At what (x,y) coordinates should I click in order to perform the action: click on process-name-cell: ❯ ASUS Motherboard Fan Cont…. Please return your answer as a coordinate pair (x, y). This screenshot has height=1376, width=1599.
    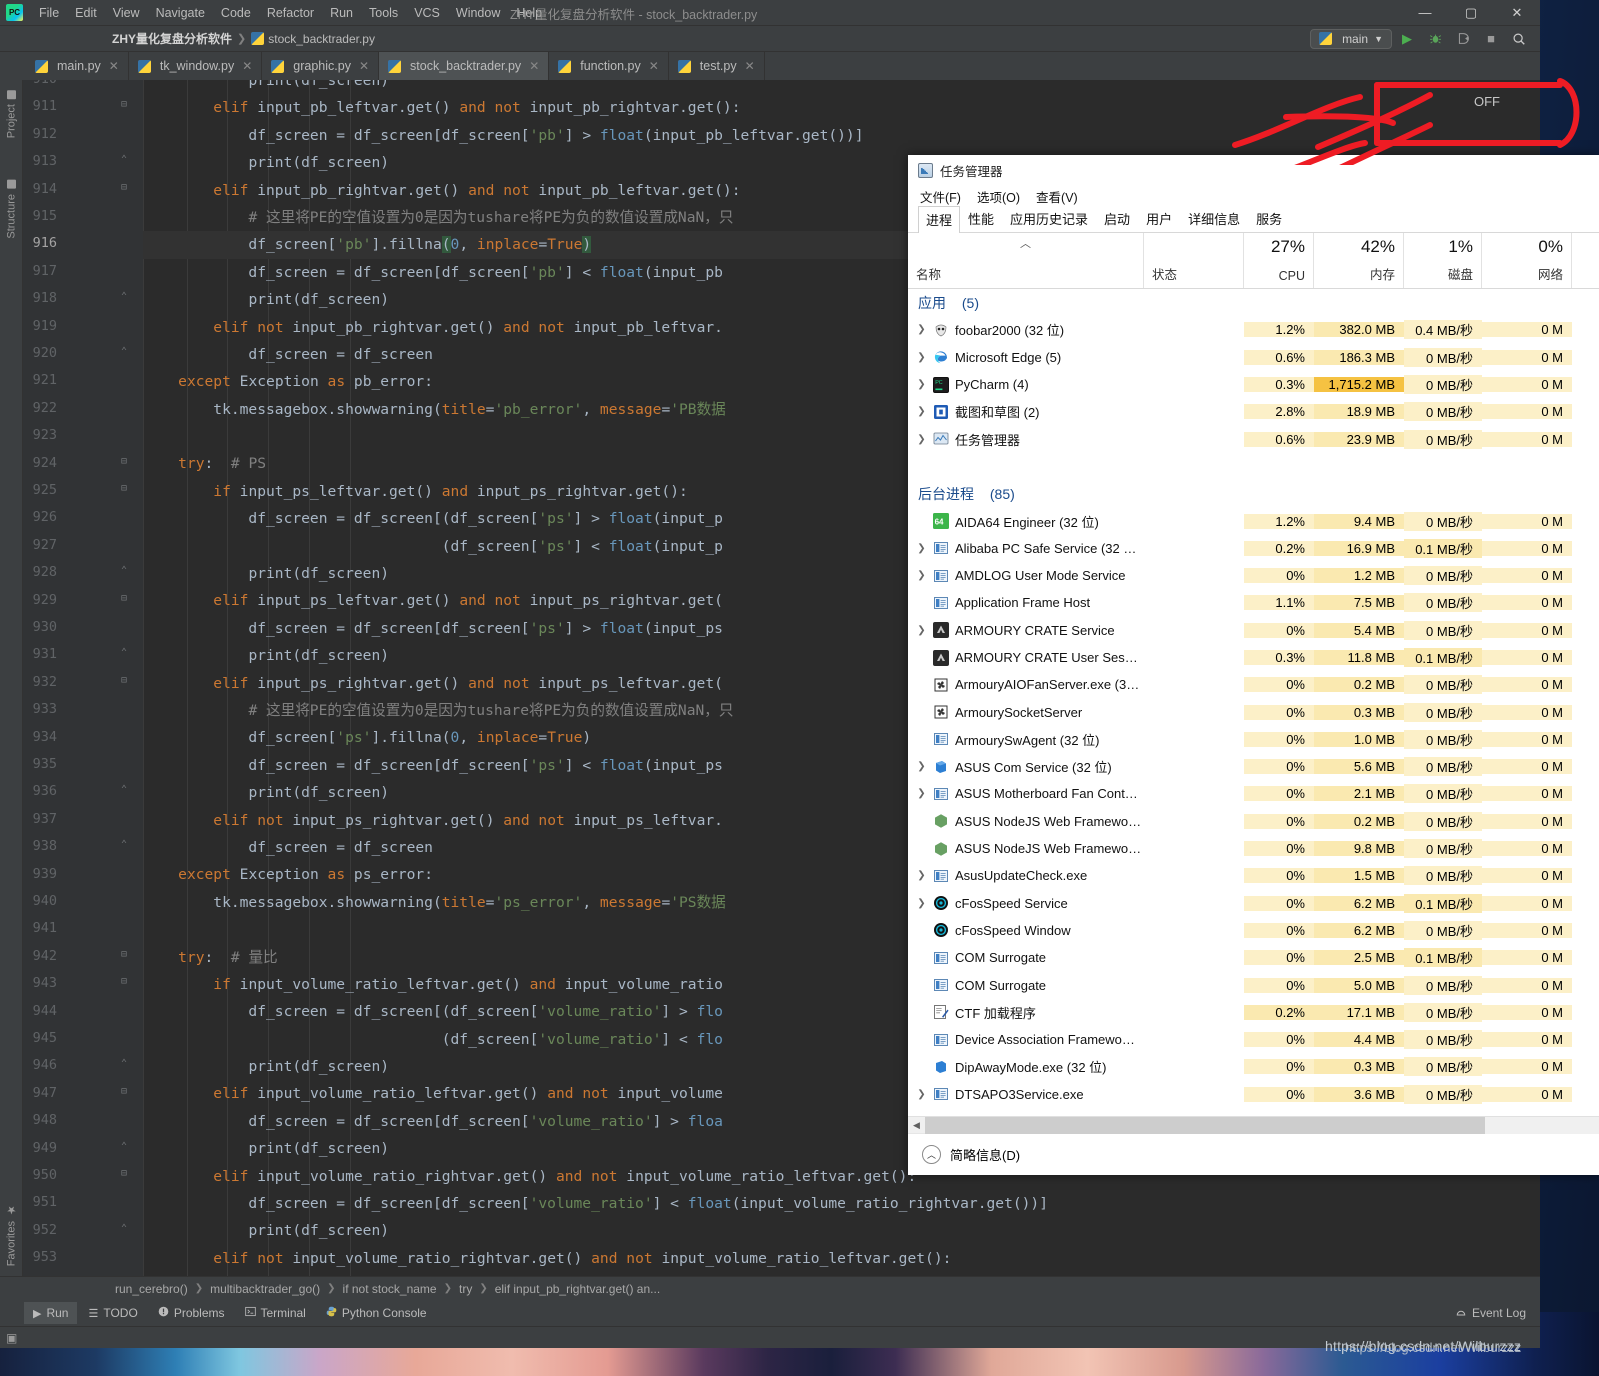
    Looking at the image, I should click on (1026, 794).